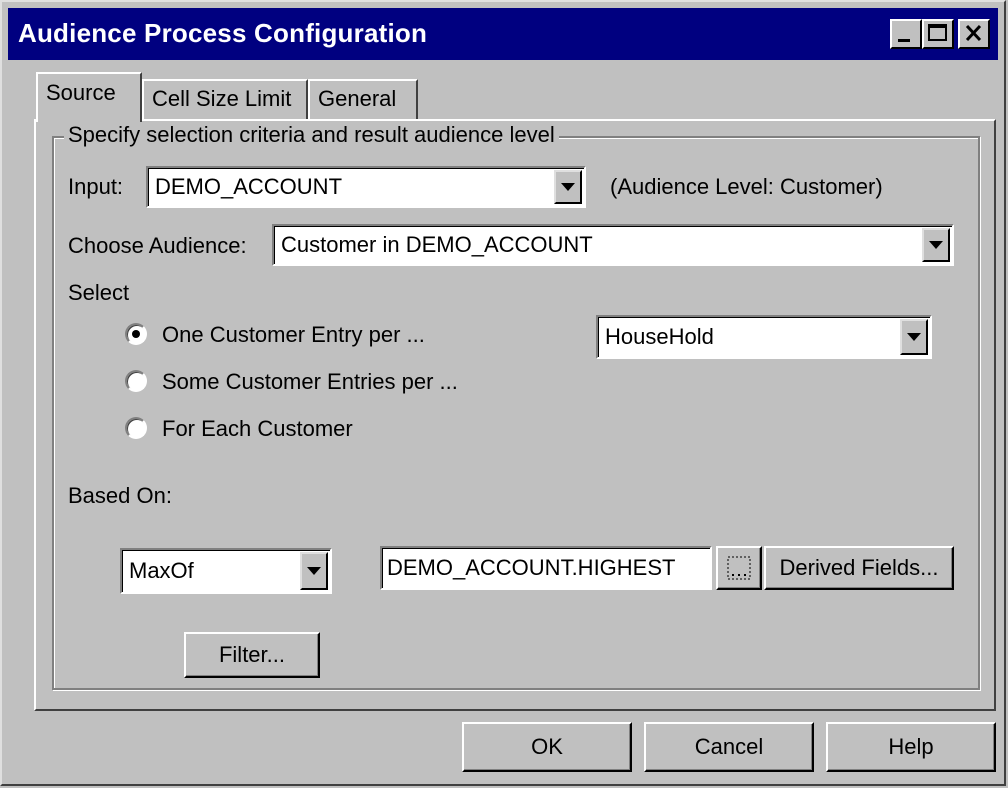 This screenshot has height=788, width=1008. What do you see at coordinates (226, 571) in the screenshot?
I see `function-combobox: MaxOf` at bounding box center [226, 571].